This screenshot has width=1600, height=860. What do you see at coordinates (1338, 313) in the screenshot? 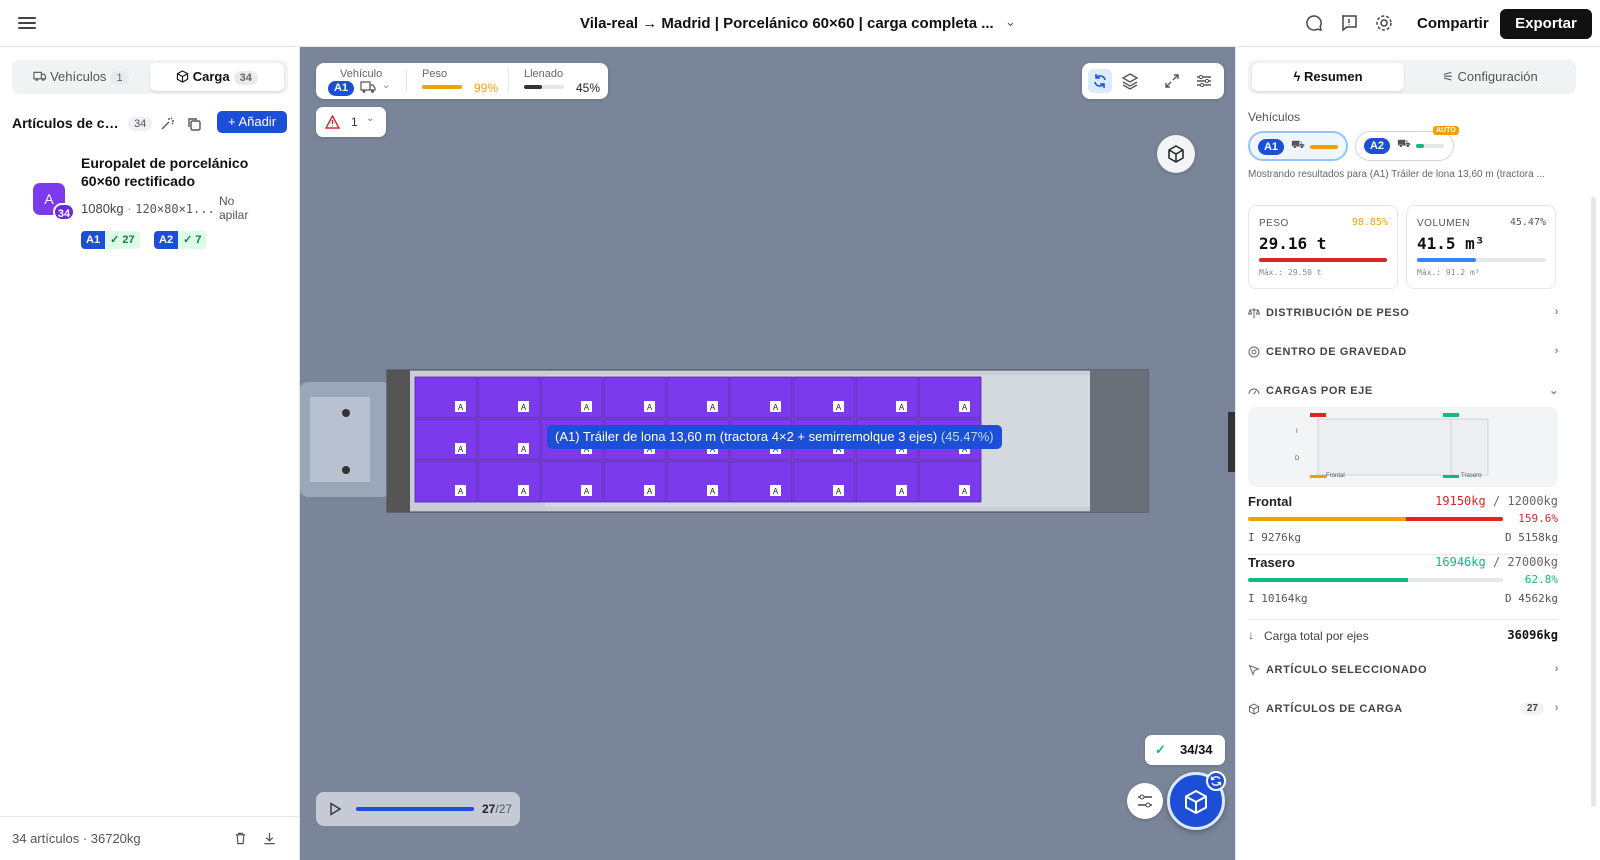
I see `section-title: DISTRIBUCIÓN DE PESO` at bounding box center [1338, 313].